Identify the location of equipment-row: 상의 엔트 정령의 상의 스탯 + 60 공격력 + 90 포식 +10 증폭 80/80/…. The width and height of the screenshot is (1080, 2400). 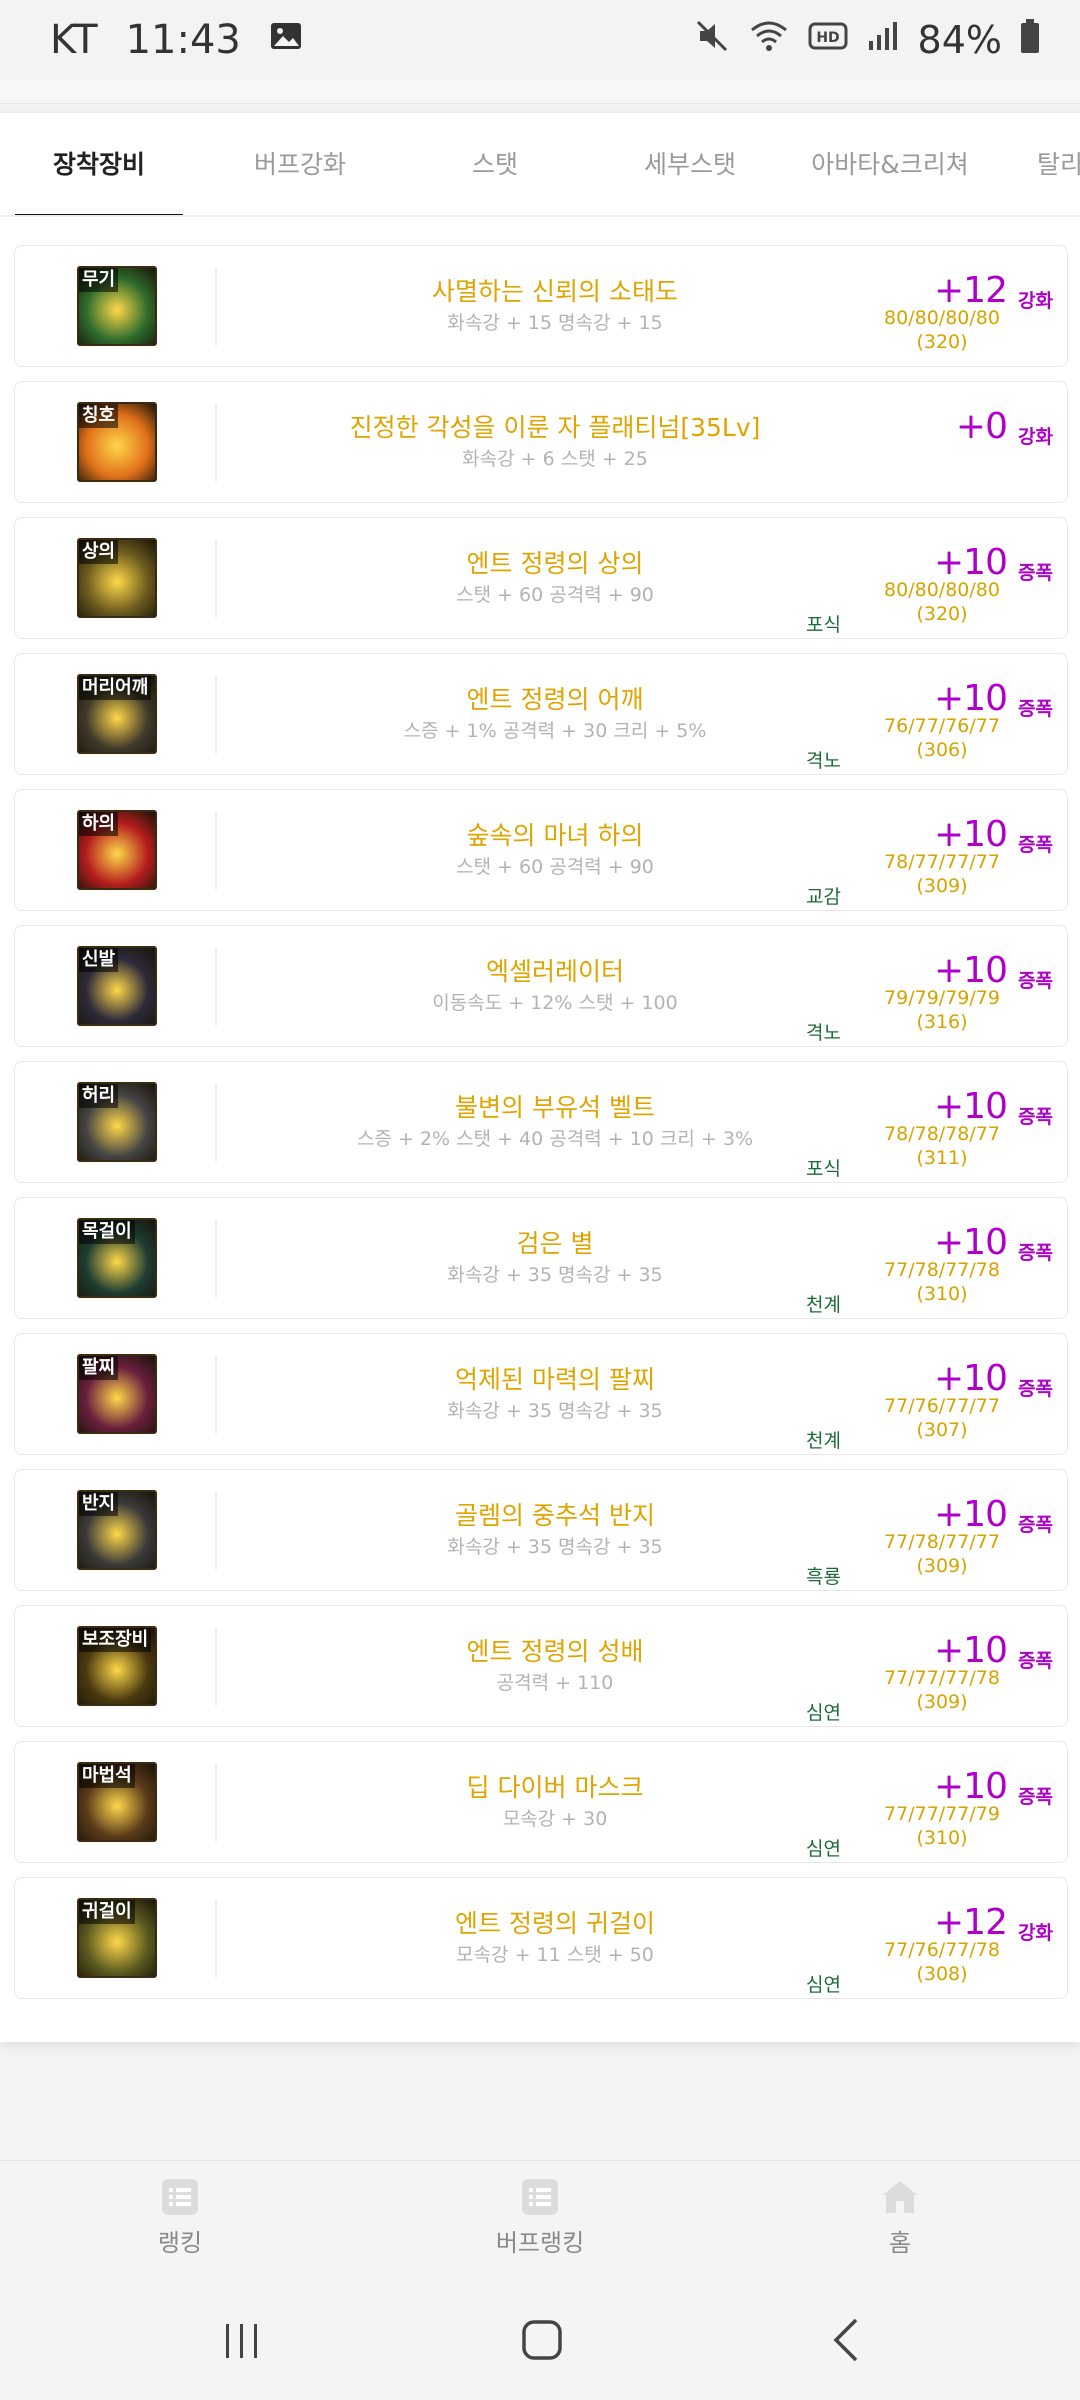
(541, 578).